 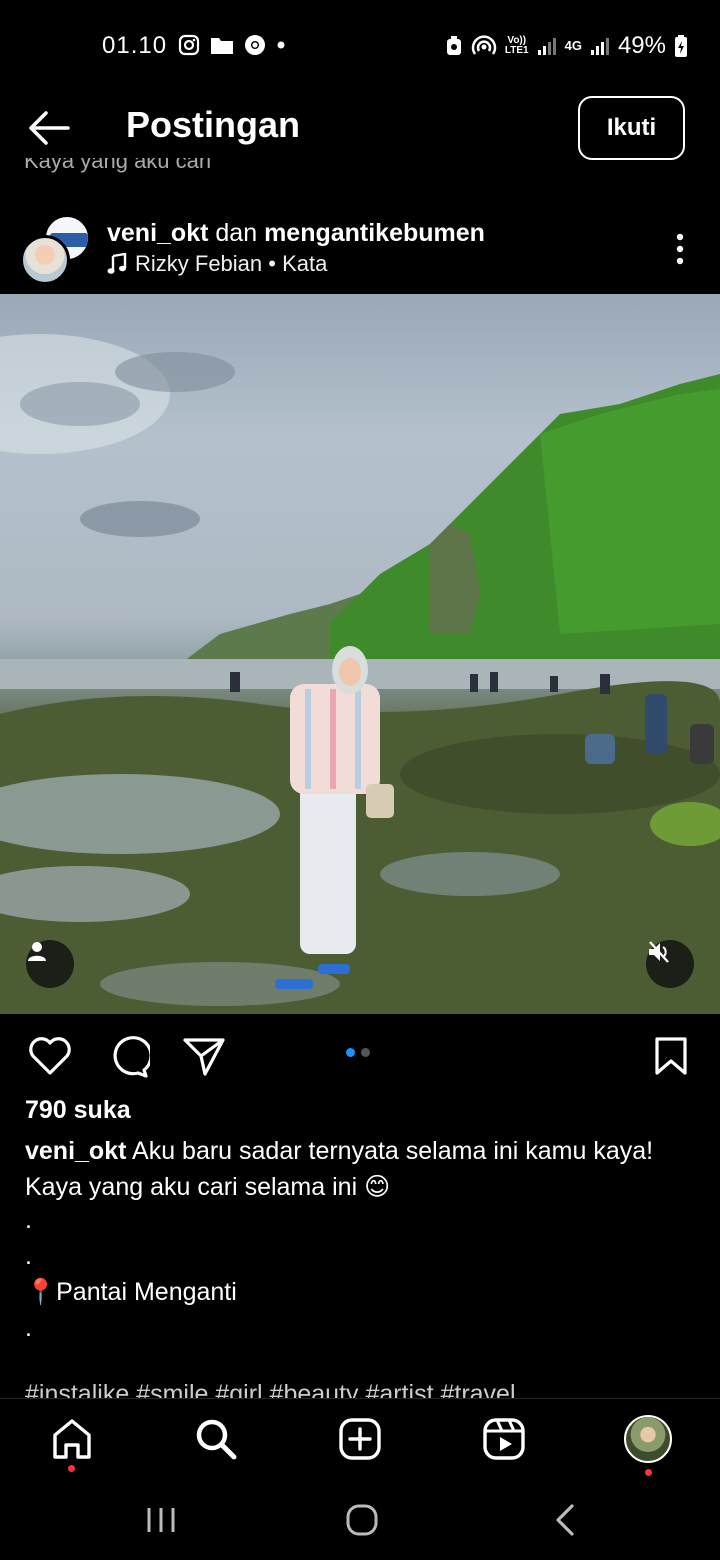 I want to click on collab-avatars, so click(x=56, y=251).